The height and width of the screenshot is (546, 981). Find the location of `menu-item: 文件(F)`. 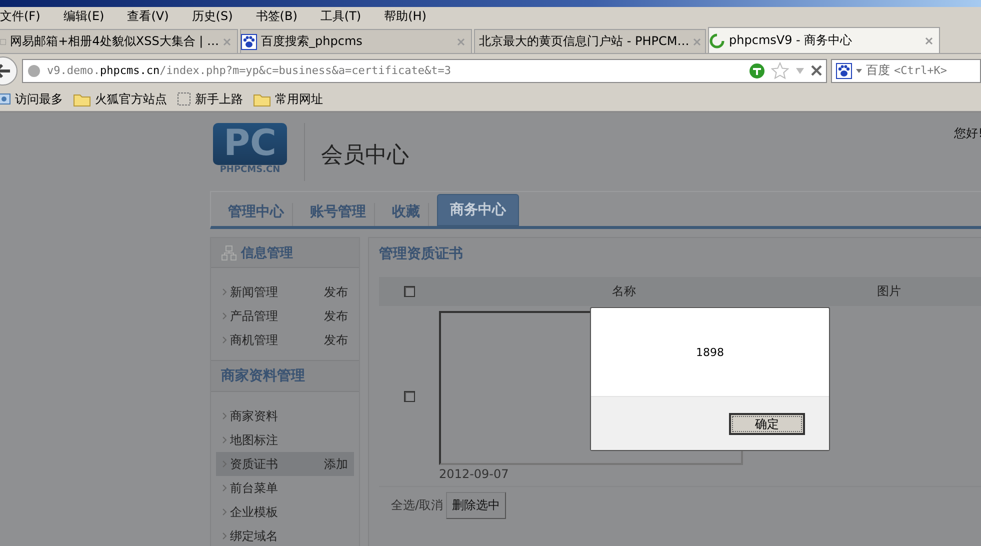

menu-item: 文件(F) is located at coordinates (25, 16).